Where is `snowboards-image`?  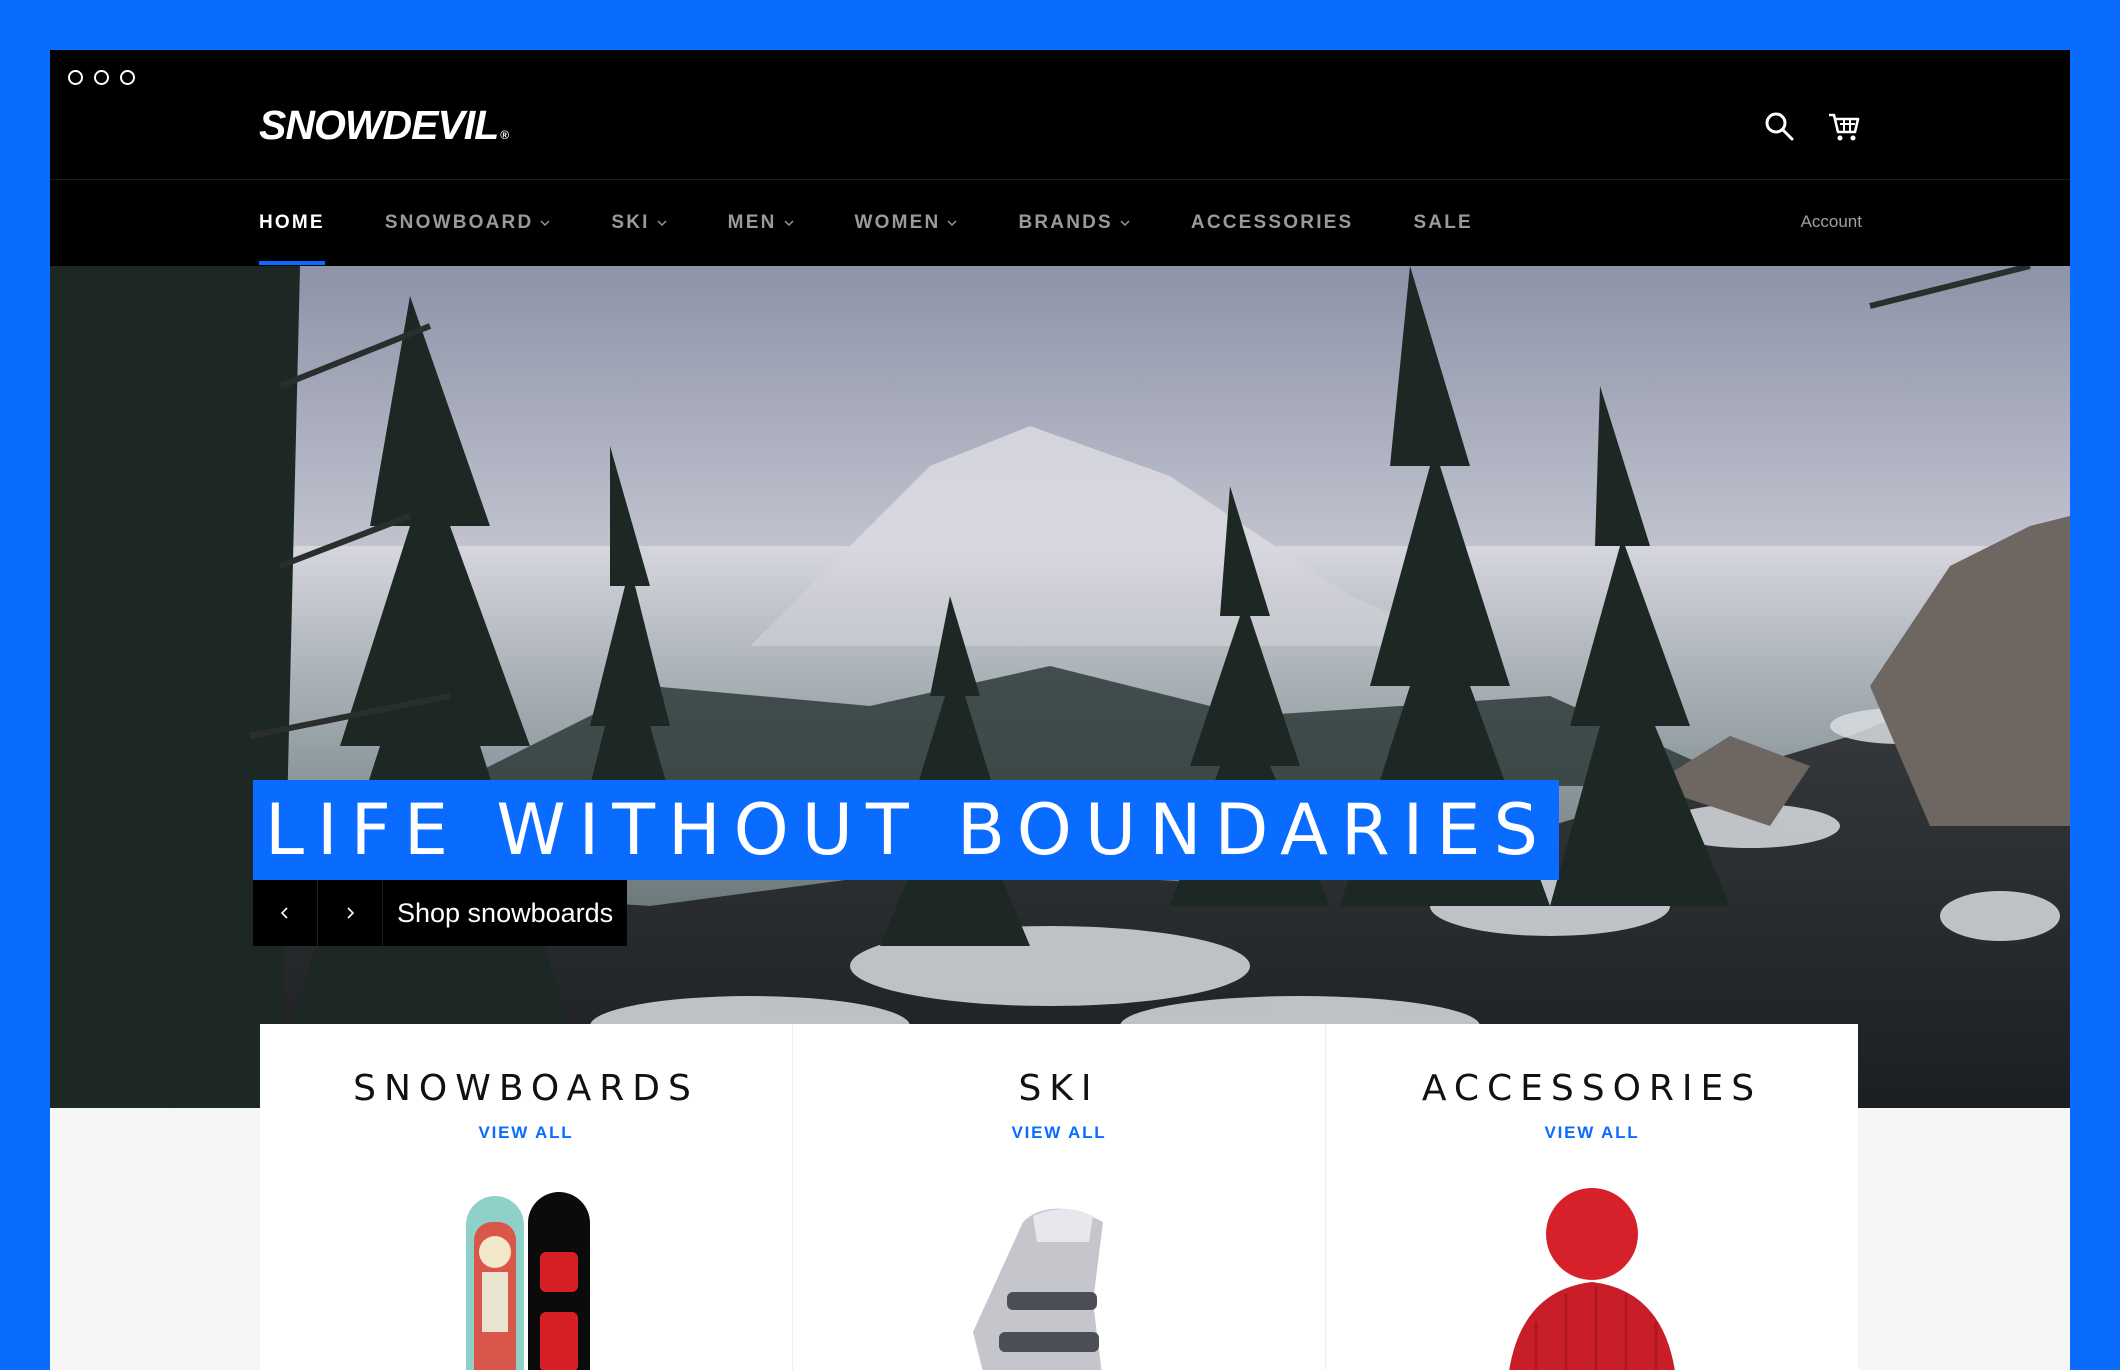 snowboards-image is located at coordinates (528, 1281).